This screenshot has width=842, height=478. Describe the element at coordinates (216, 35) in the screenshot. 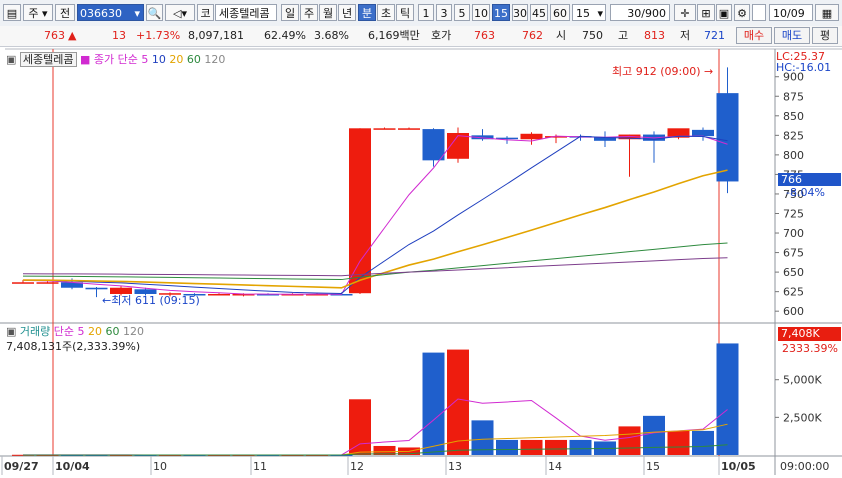

I see `volume-value: 8,097,181` at that location.